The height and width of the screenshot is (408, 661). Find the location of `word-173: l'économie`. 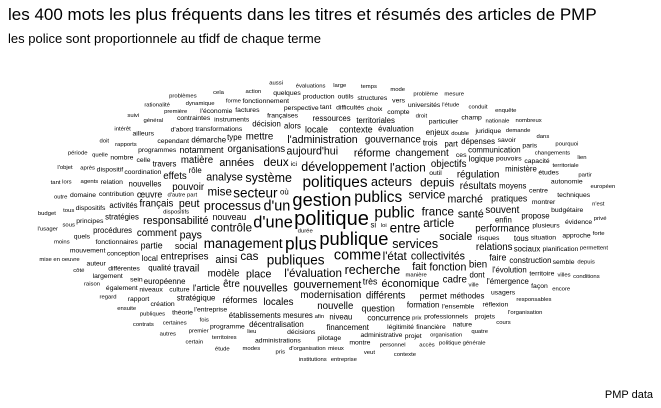

word-173: l'économie is located at coordinates (216, 111).